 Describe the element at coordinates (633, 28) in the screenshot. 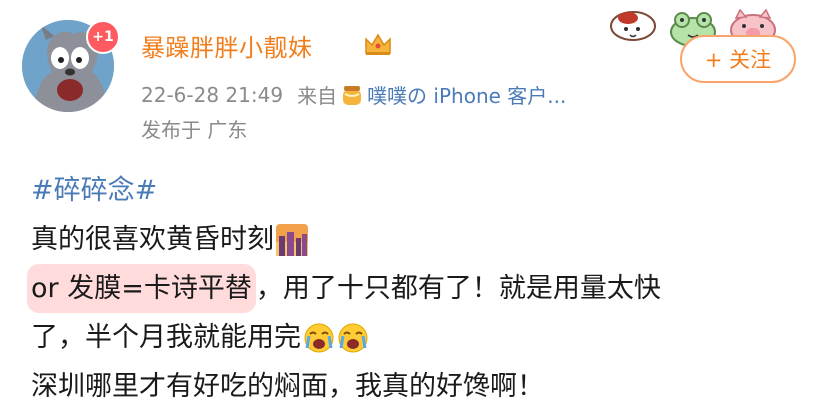

I see `mushroom-sticker-icon` at that location.